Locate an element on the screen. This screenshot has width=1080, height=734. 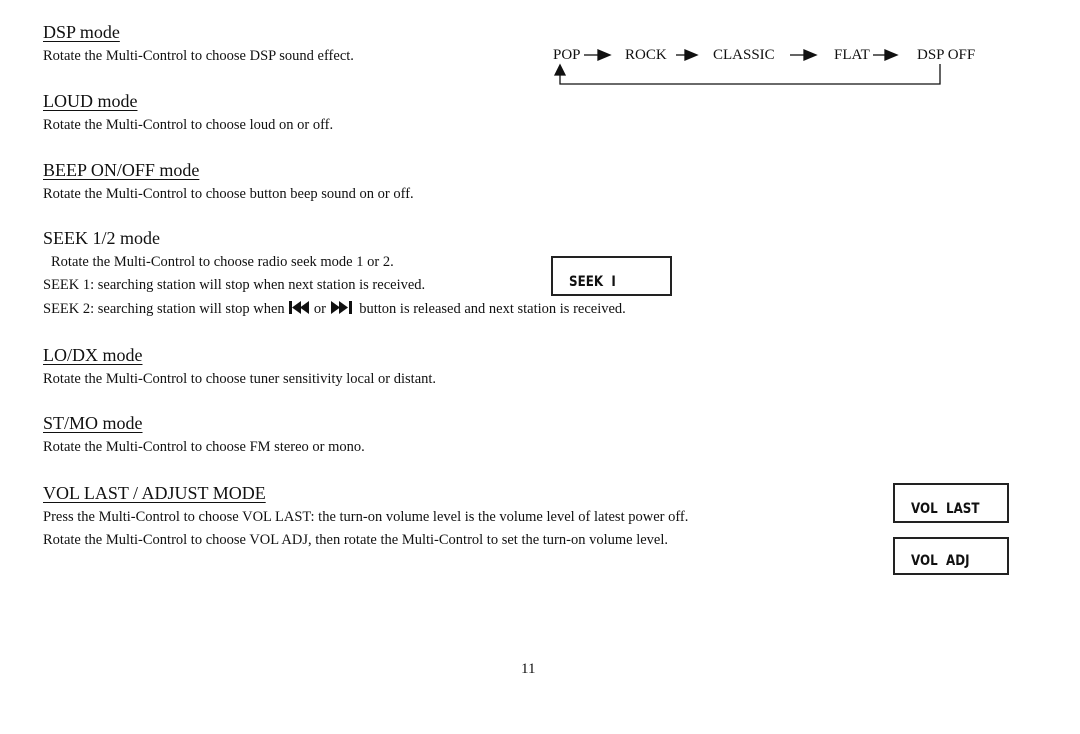
vol-mode-heading: VOL LAST / ADJUST MODE is located at coordinates (154, 493).